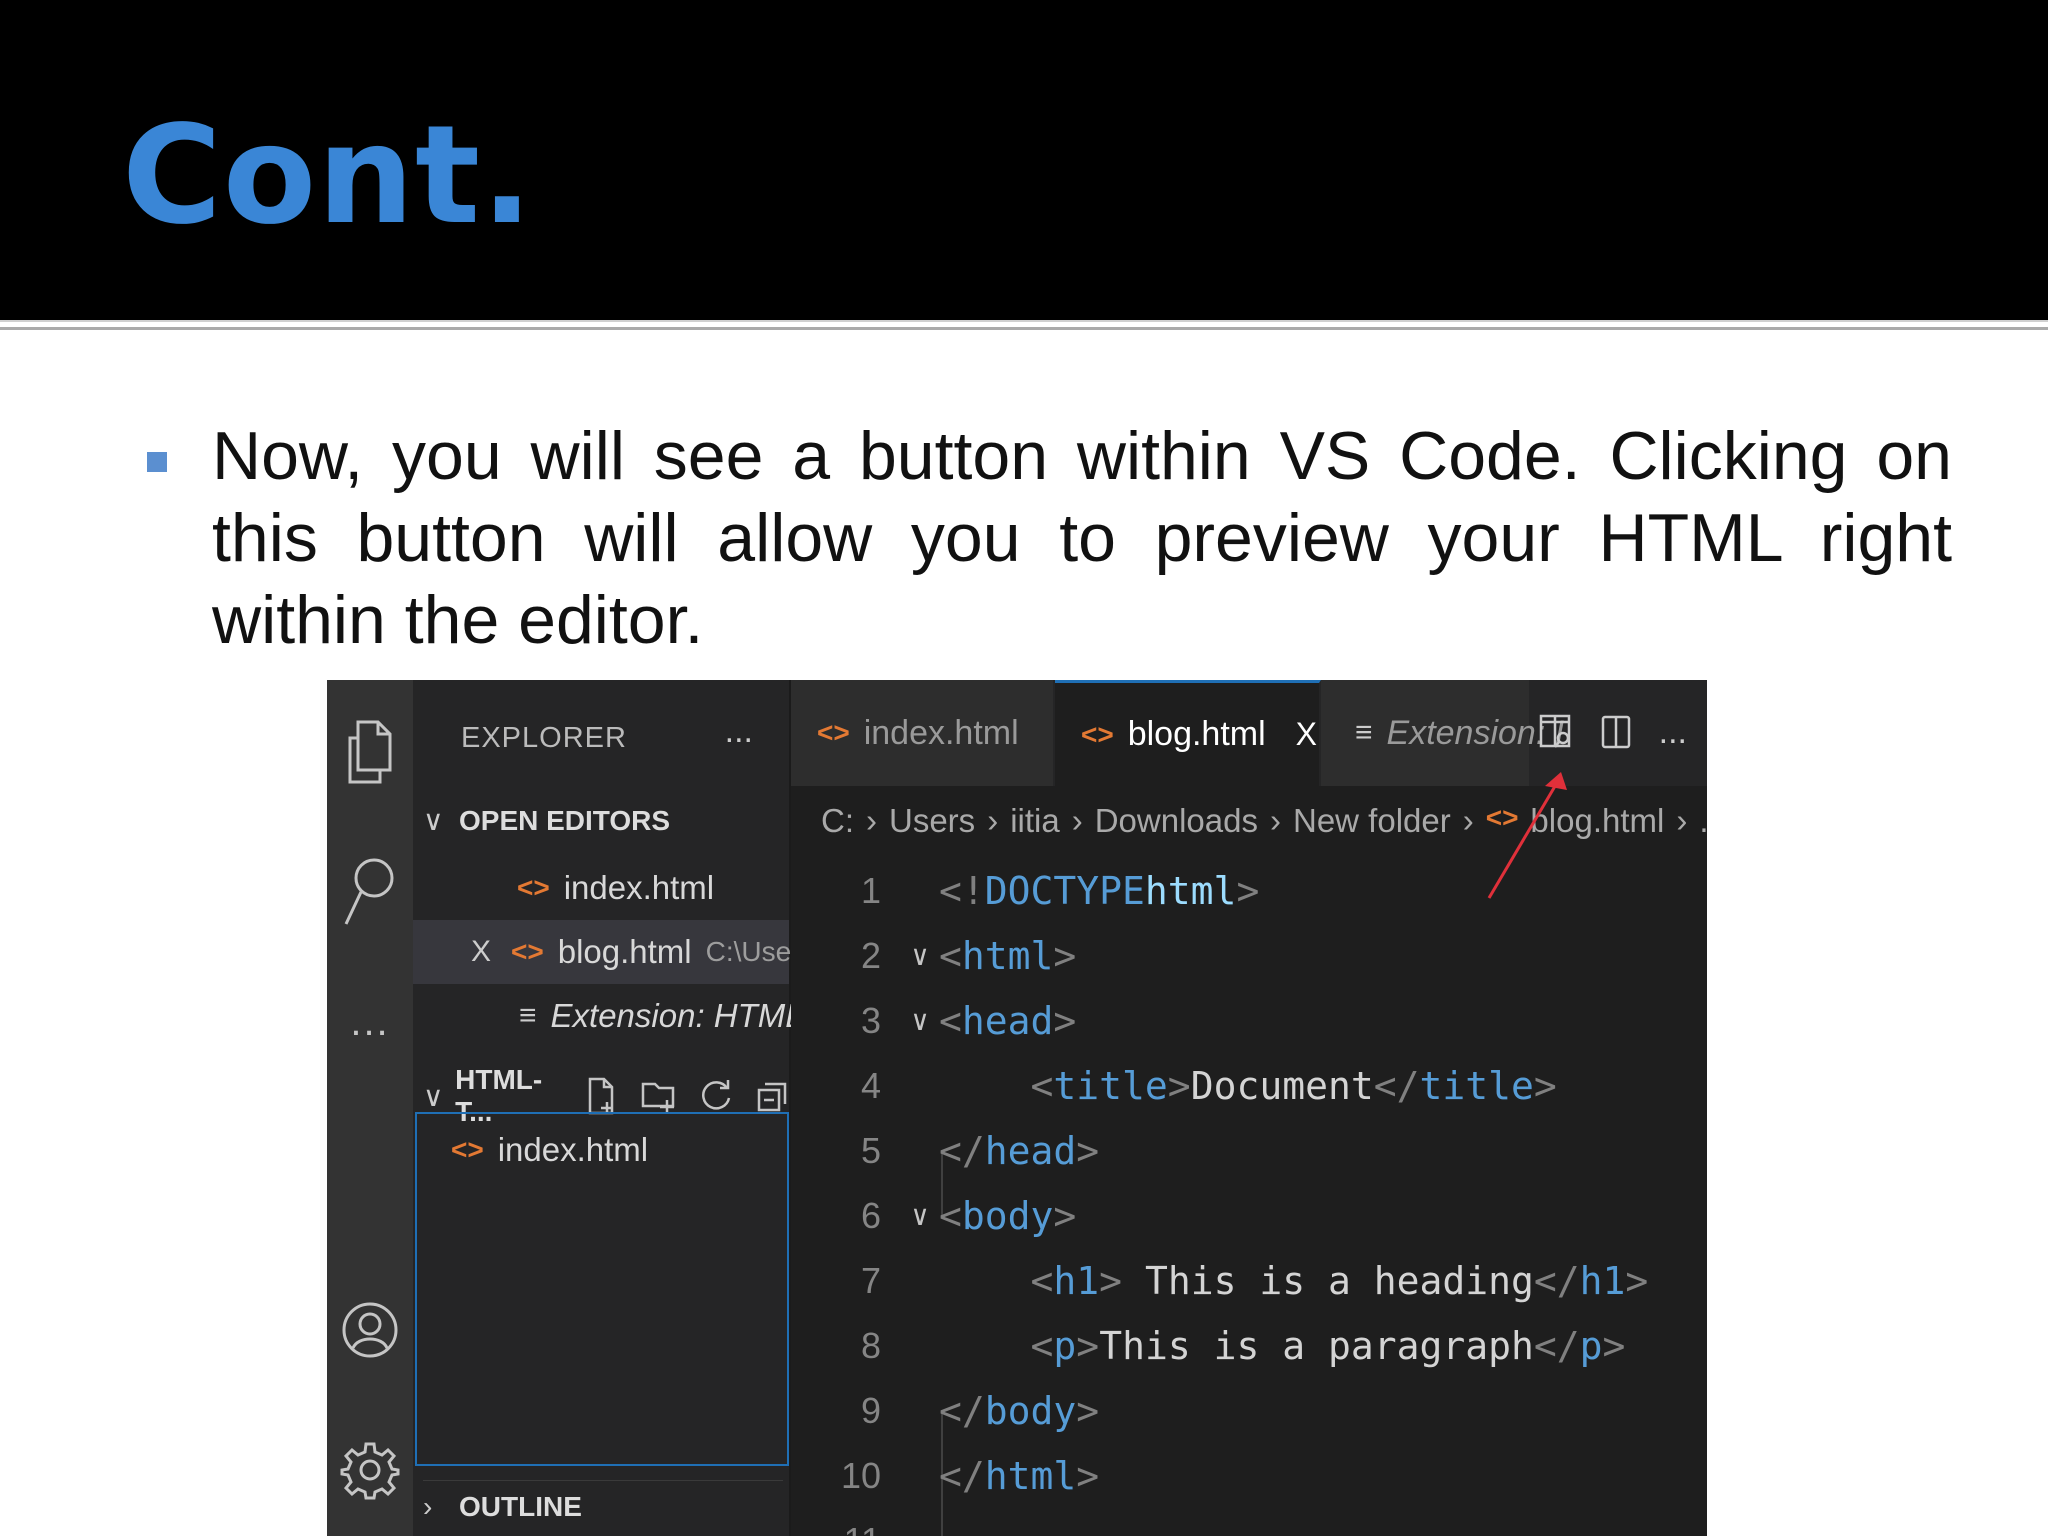 The image size is (2048, 1536). I want to click on slide-title: Cont., so click(328, 176).